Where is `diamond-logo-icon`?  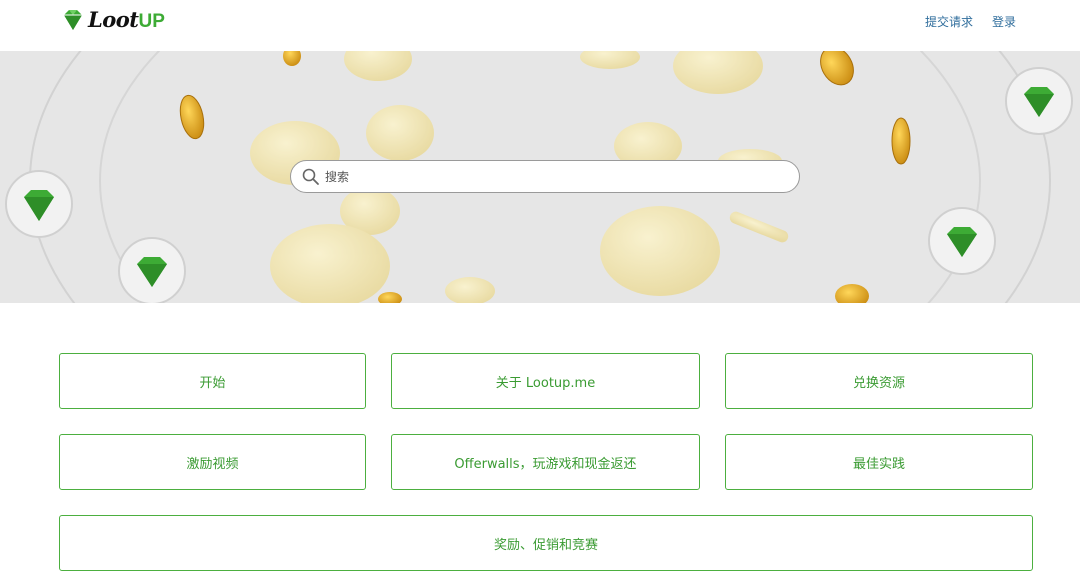
diamond-logo-icon is located at coordinates (73, 20).